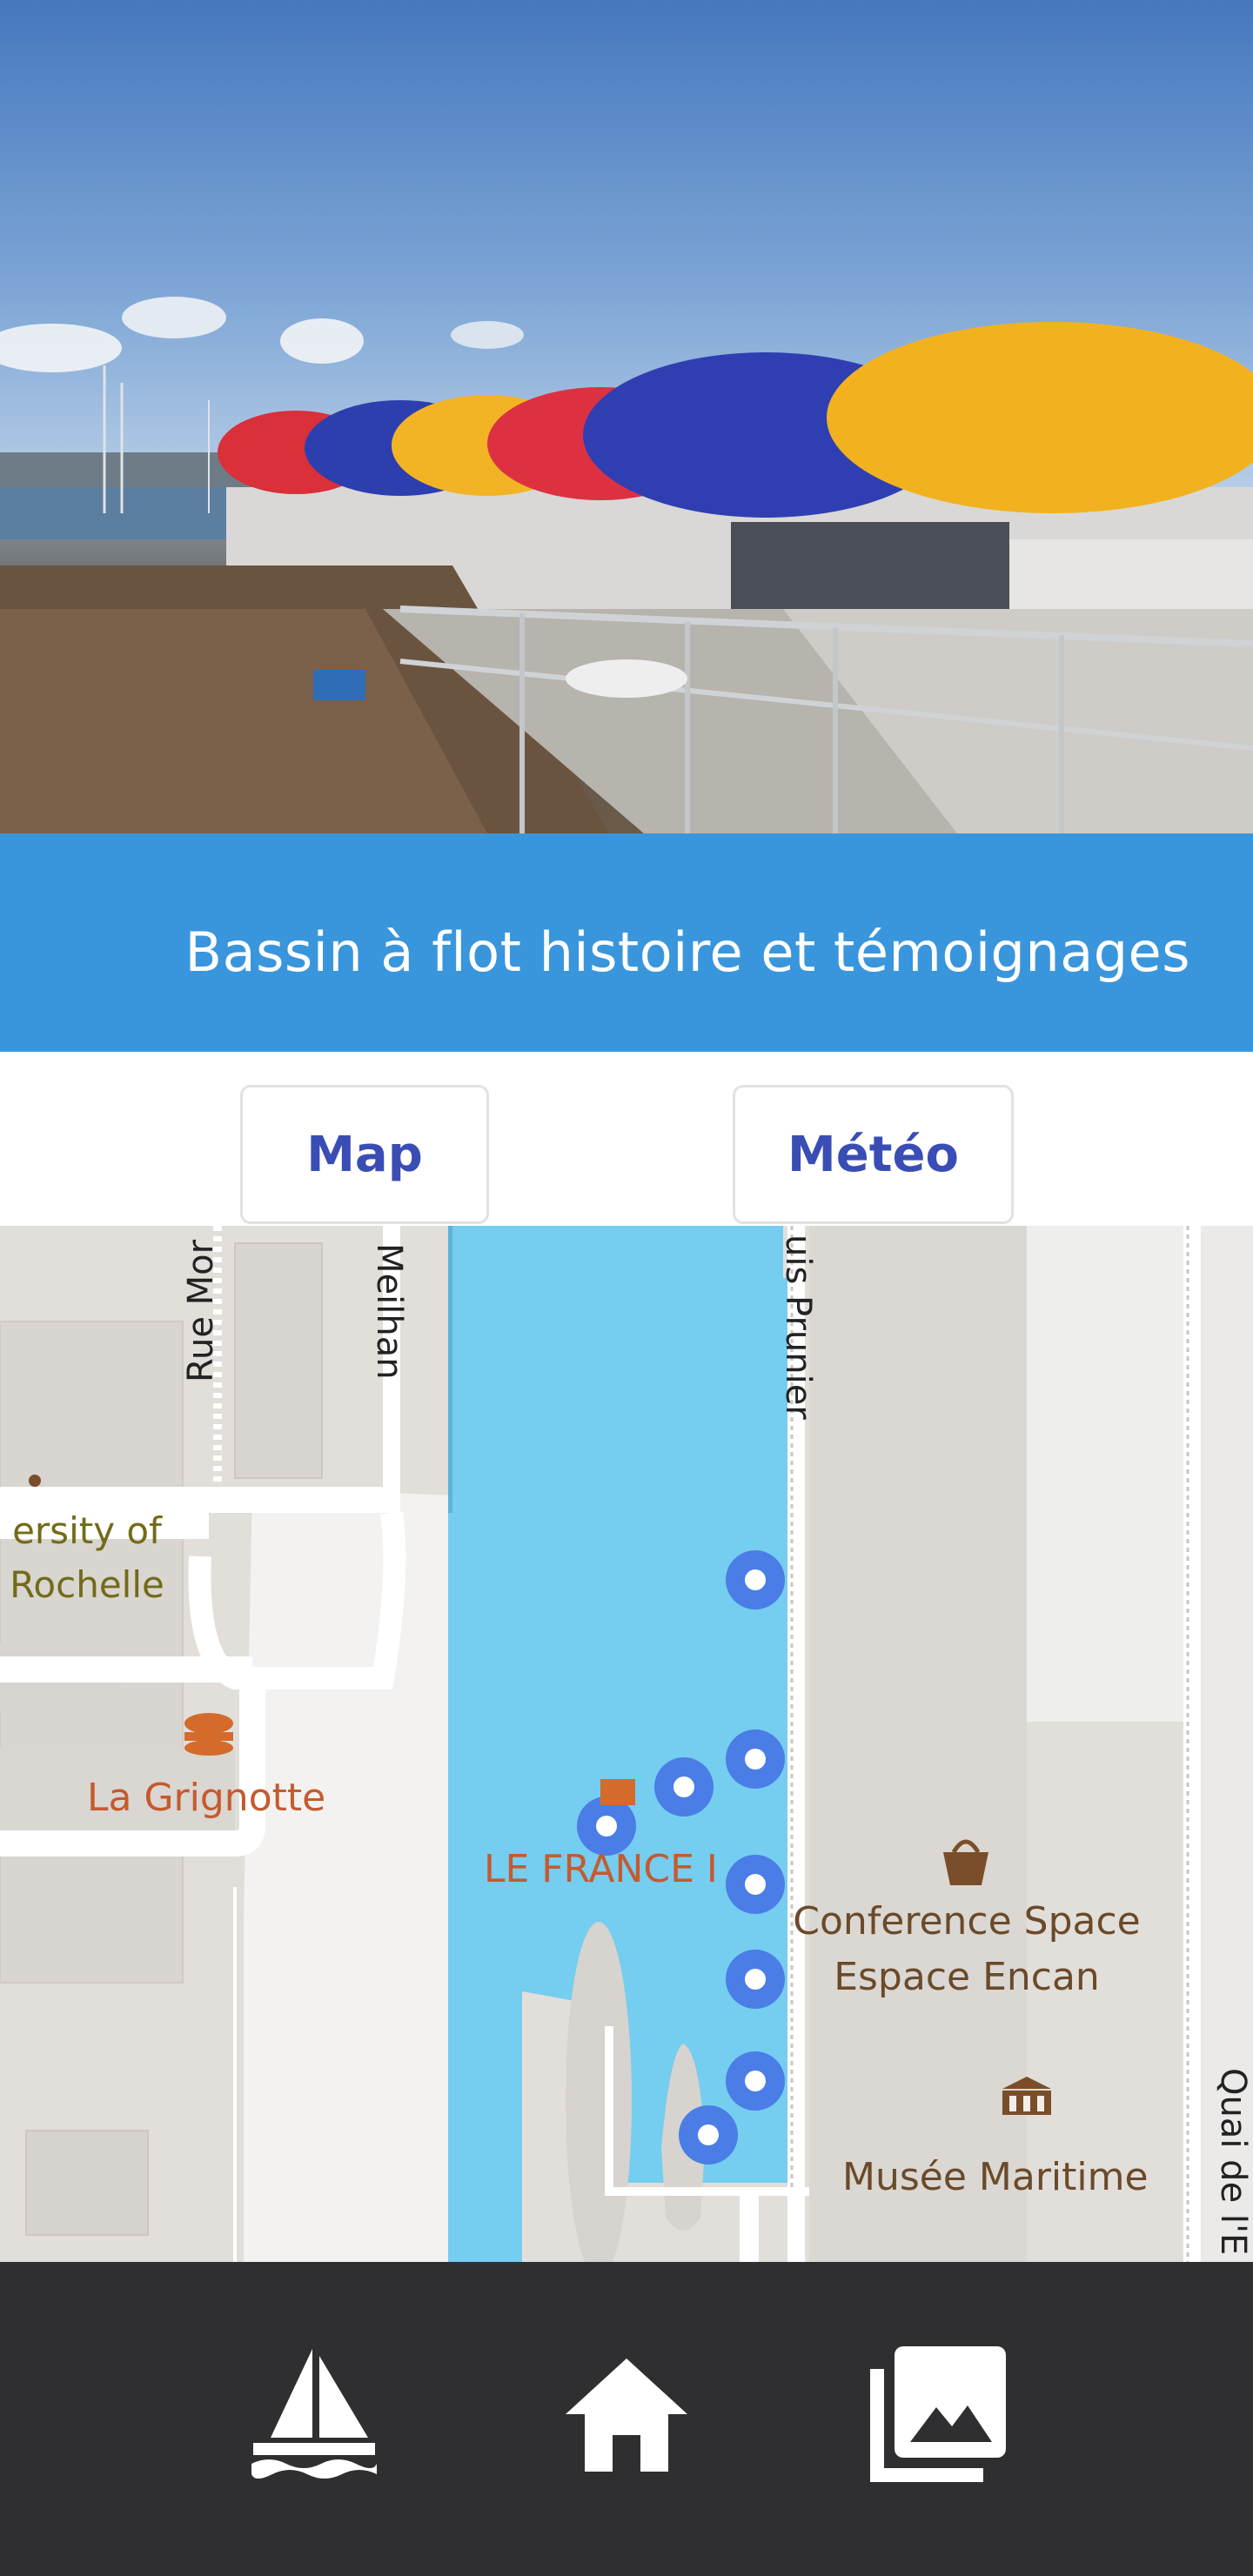 Image resolution: width=1253 pixels, height=2576 pixels. I want to click on place-label-le-france: LE FRANCE I, so click(601, 1869).